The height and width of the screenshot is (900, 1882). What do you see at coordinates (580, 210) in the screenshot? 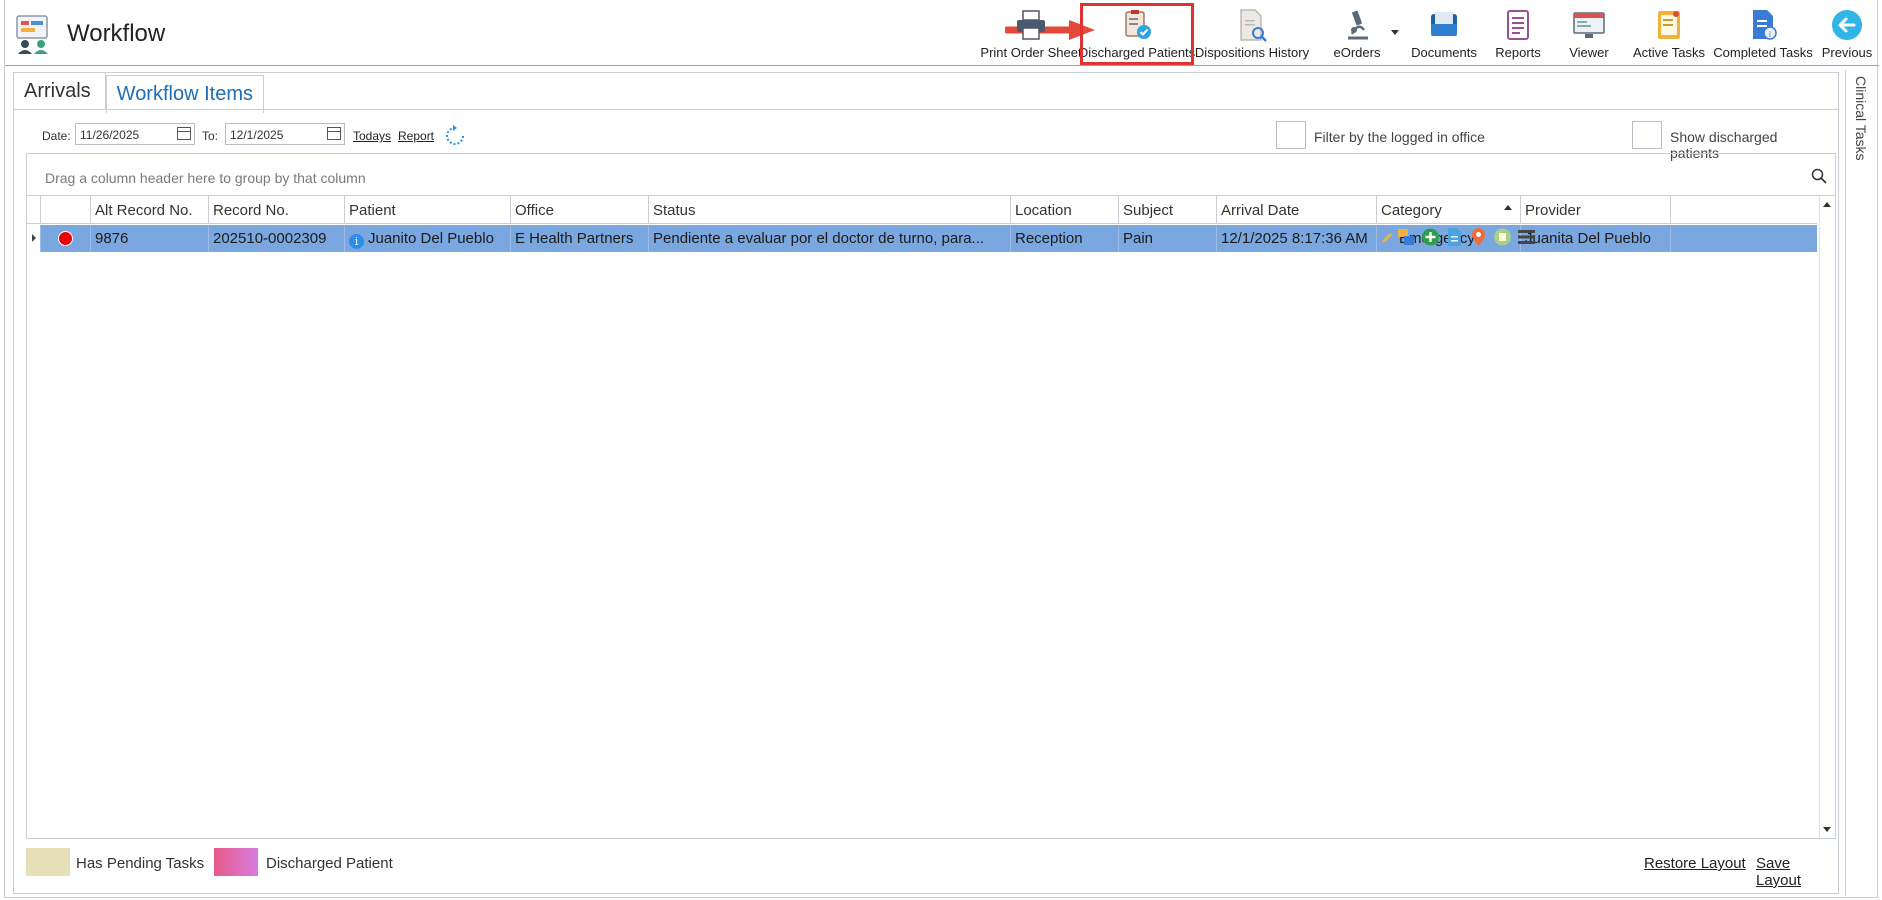
I see `column-header-office: Office` at bounding box center [580, 210].